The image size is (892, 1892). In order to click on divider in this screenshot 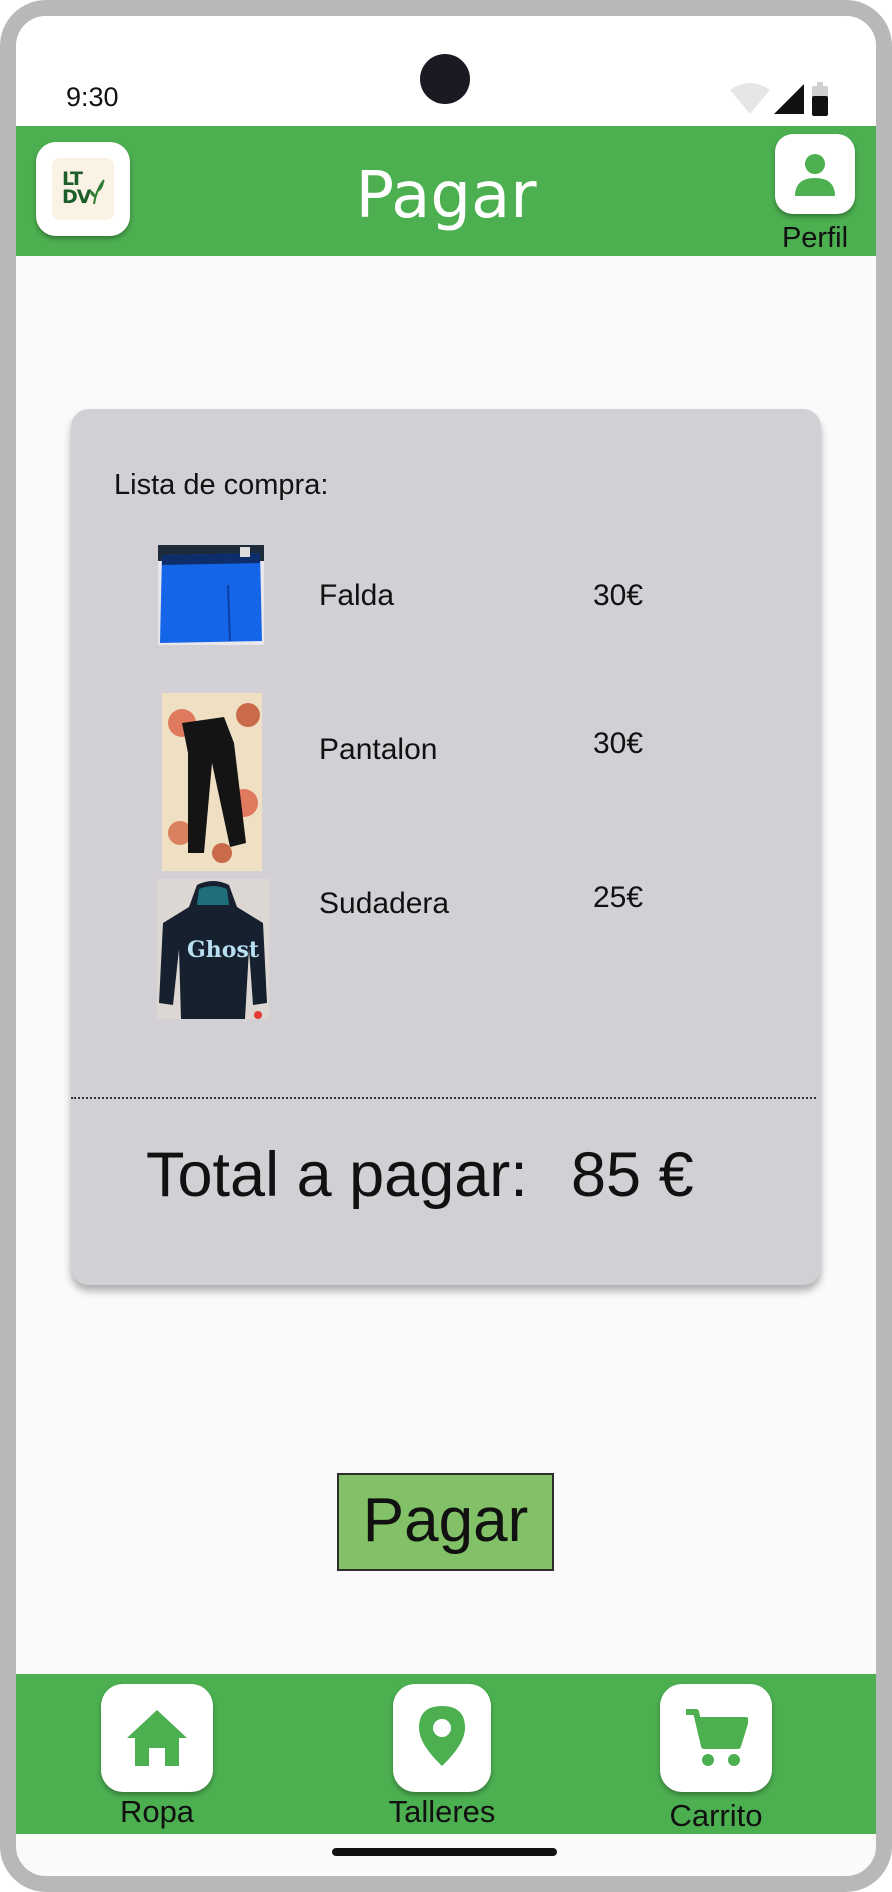, I will do `click(443, 1098)`.